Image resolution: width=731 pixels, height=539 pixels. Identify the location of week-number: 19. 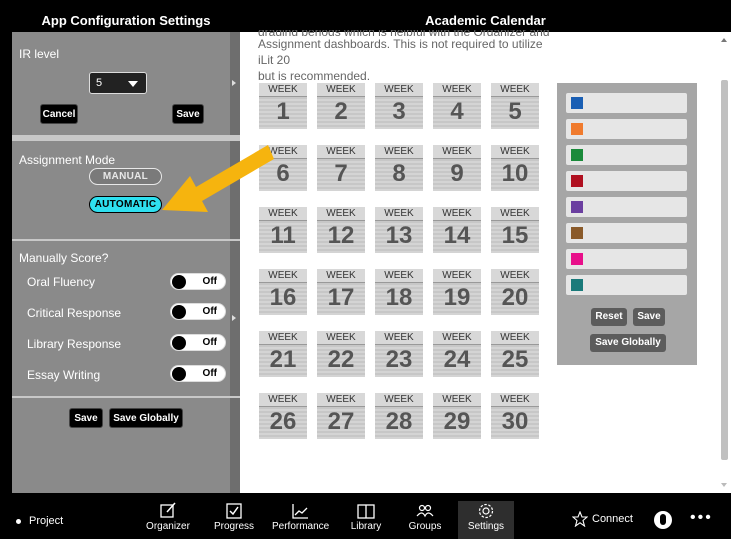
(457, 297).